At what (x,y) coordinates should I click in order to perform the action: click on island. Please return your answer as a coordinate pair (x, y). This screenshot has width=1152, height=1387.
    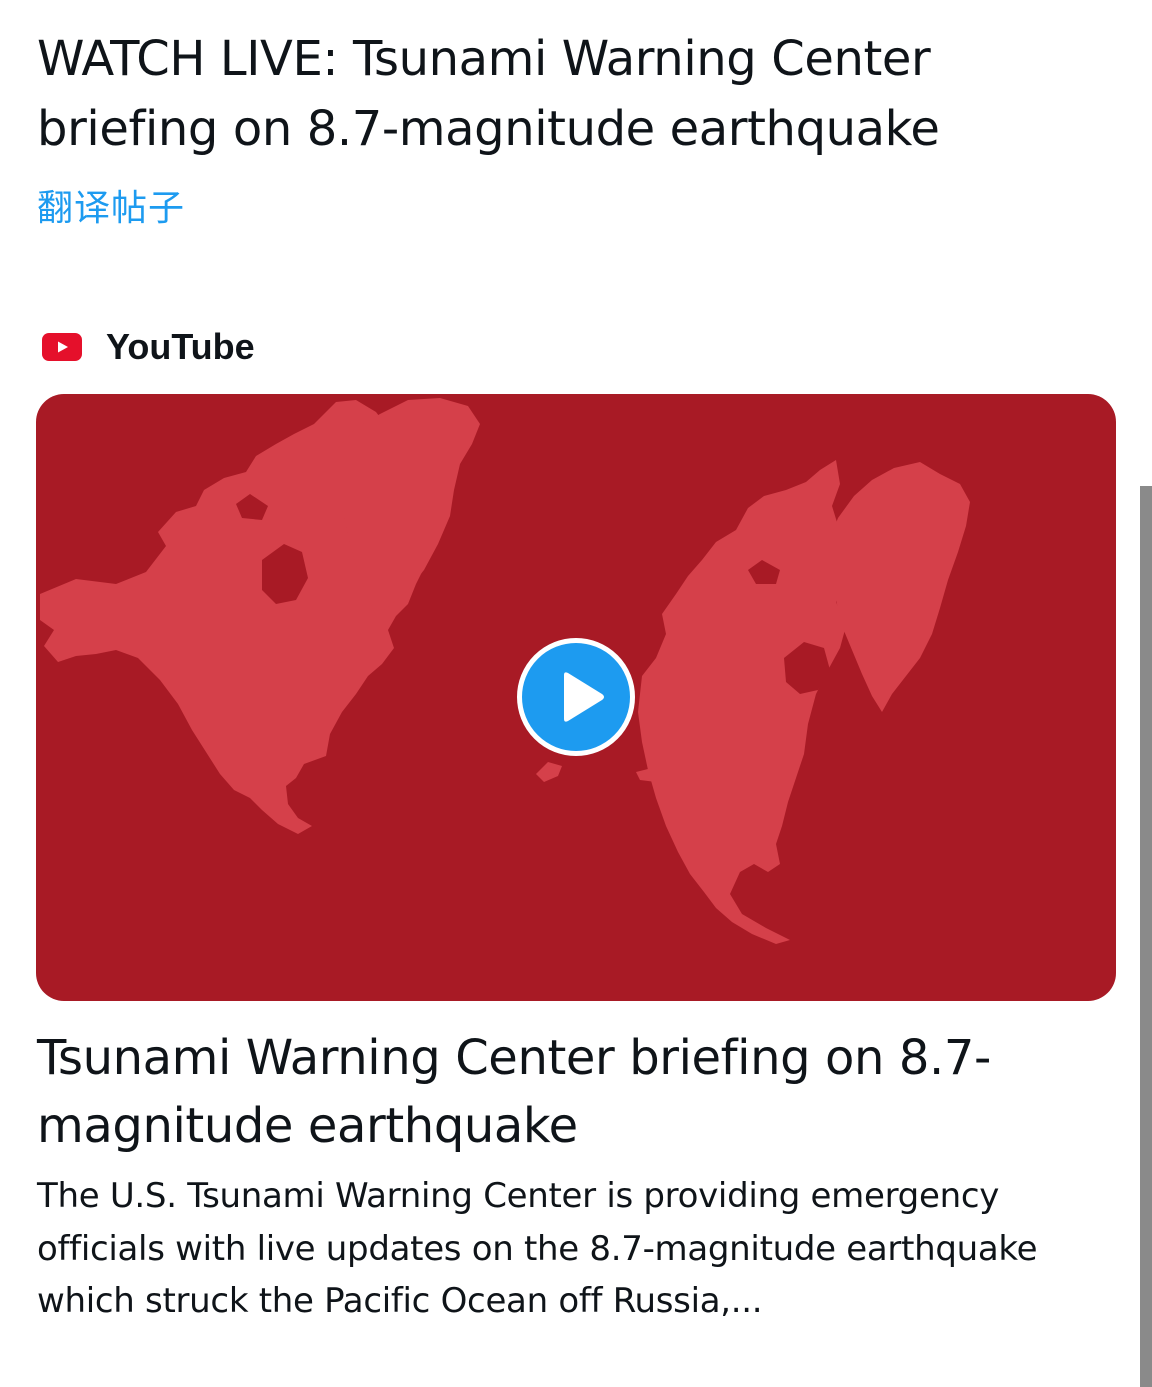
    Looking at the image, I should click on (549, 772).